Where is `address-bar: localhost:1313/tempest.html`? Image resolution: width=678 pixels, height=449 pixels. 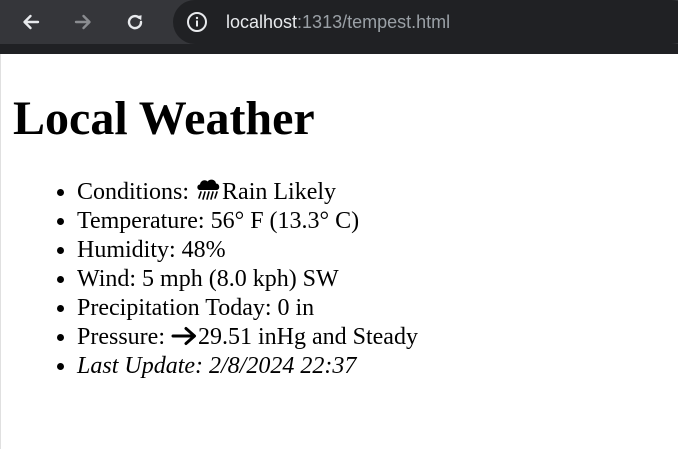 address-bar: localhost:1313/tempest.html is located at coordinates (425, 22).